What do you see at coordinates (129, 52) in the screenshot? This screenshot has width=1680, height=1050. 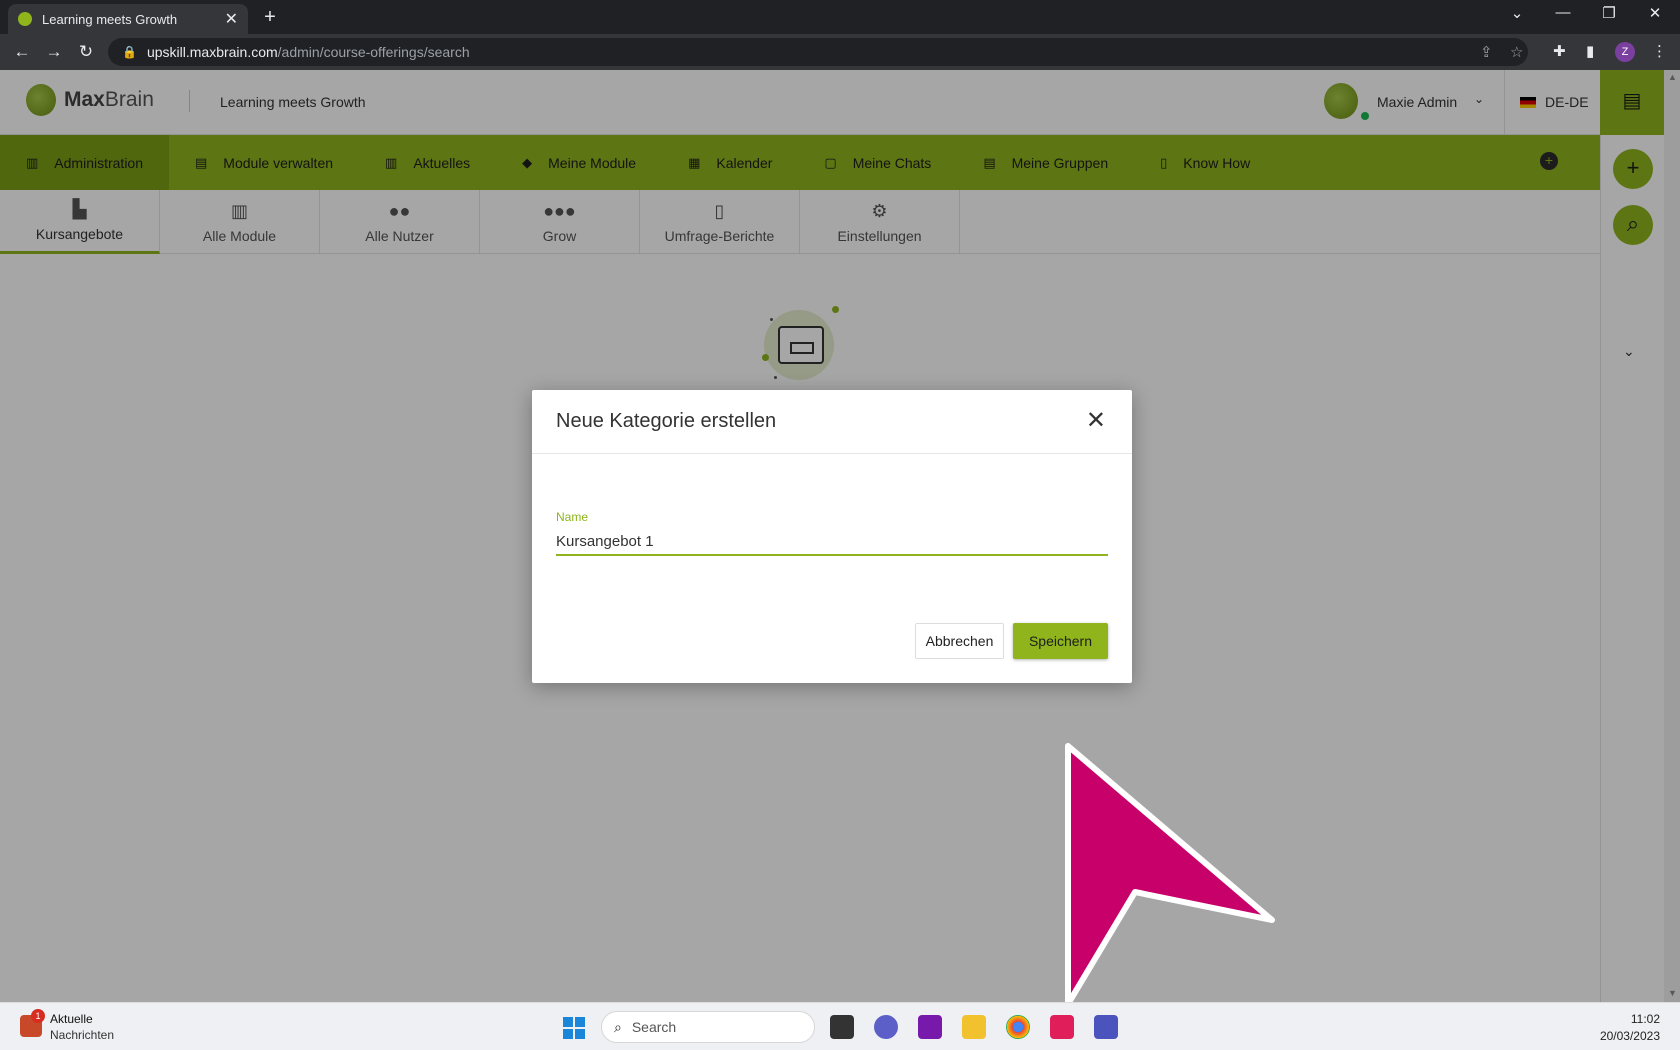 I see `lock-icon: 🔒` at bounding box center [129, 52].